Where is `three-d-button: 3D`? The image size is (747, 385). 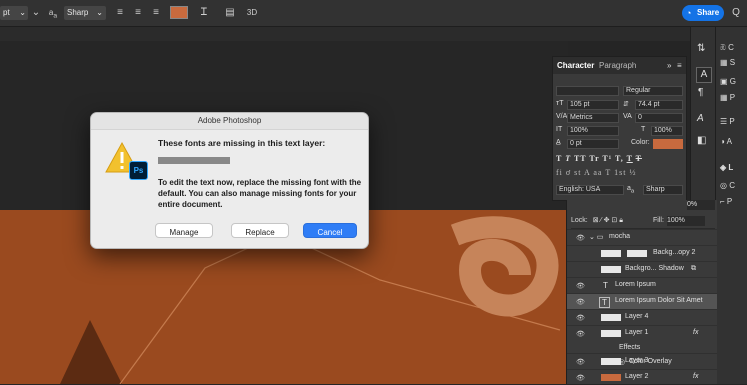
three-d-button: 3D is located at coordinates (252, 13).